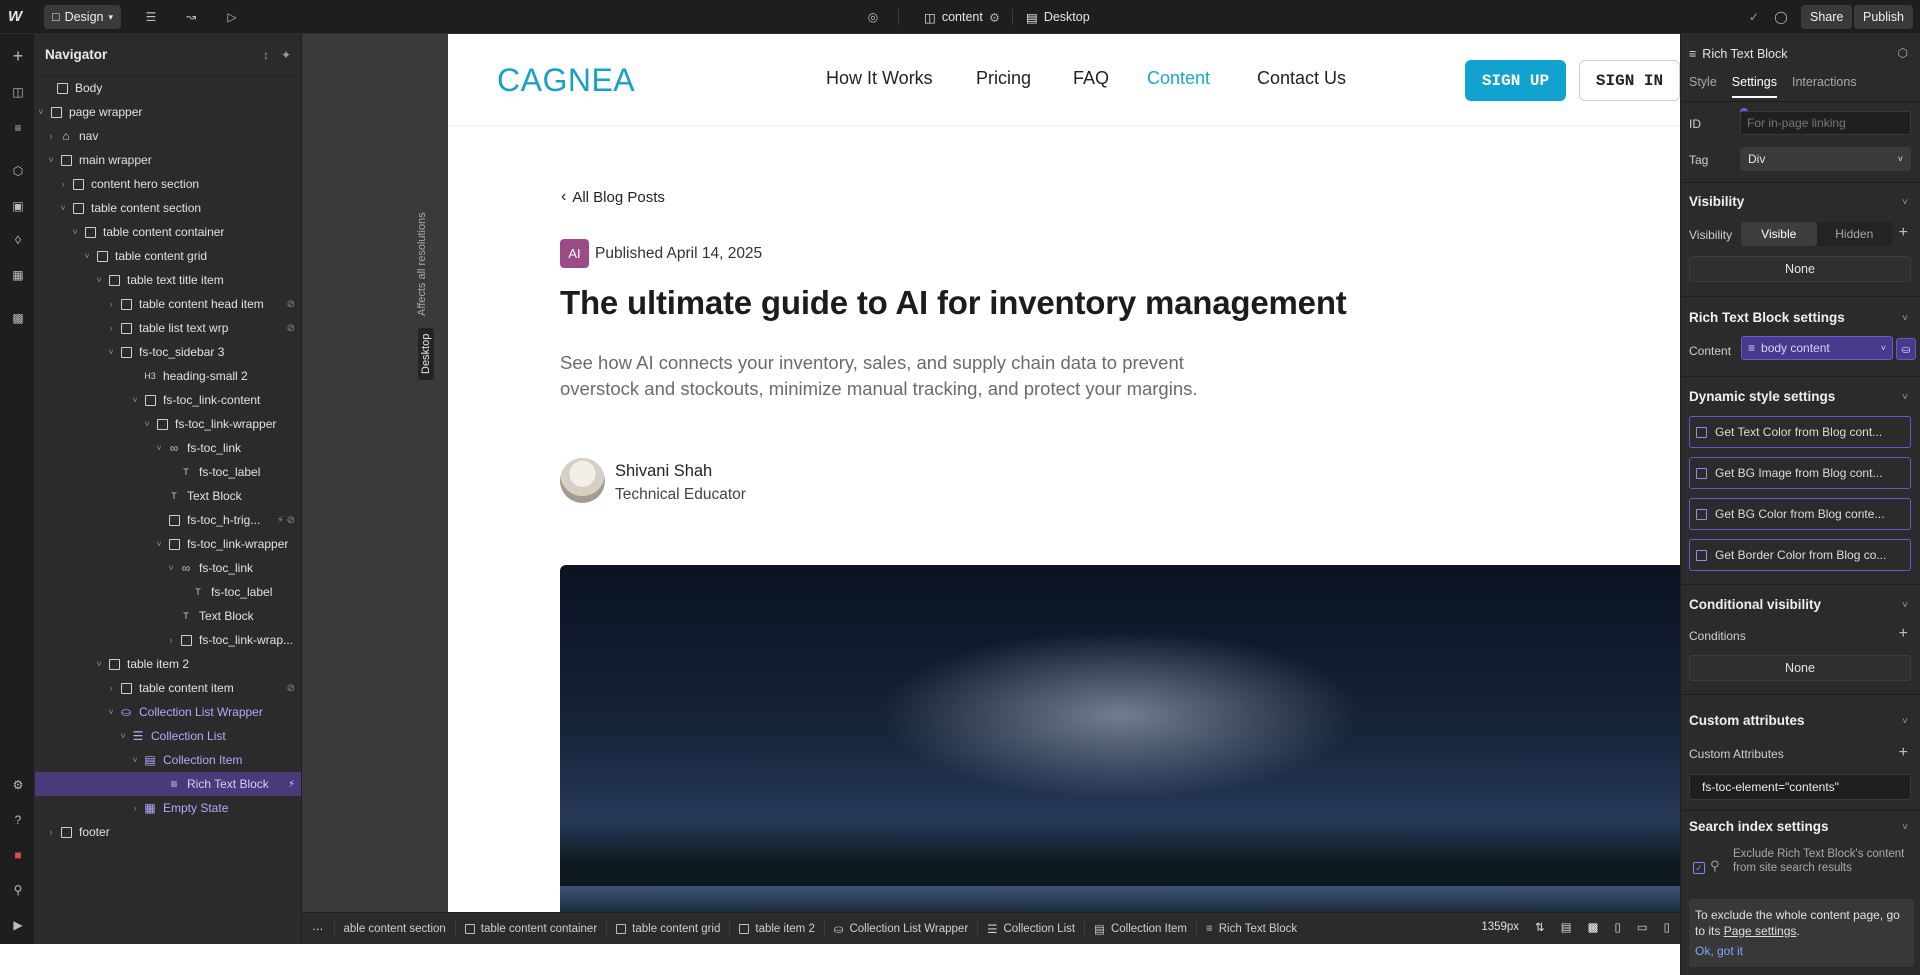  Describe the element at coordinates (168, 496) in the screenshot. I see `tree-item: T Text Block` at that location.